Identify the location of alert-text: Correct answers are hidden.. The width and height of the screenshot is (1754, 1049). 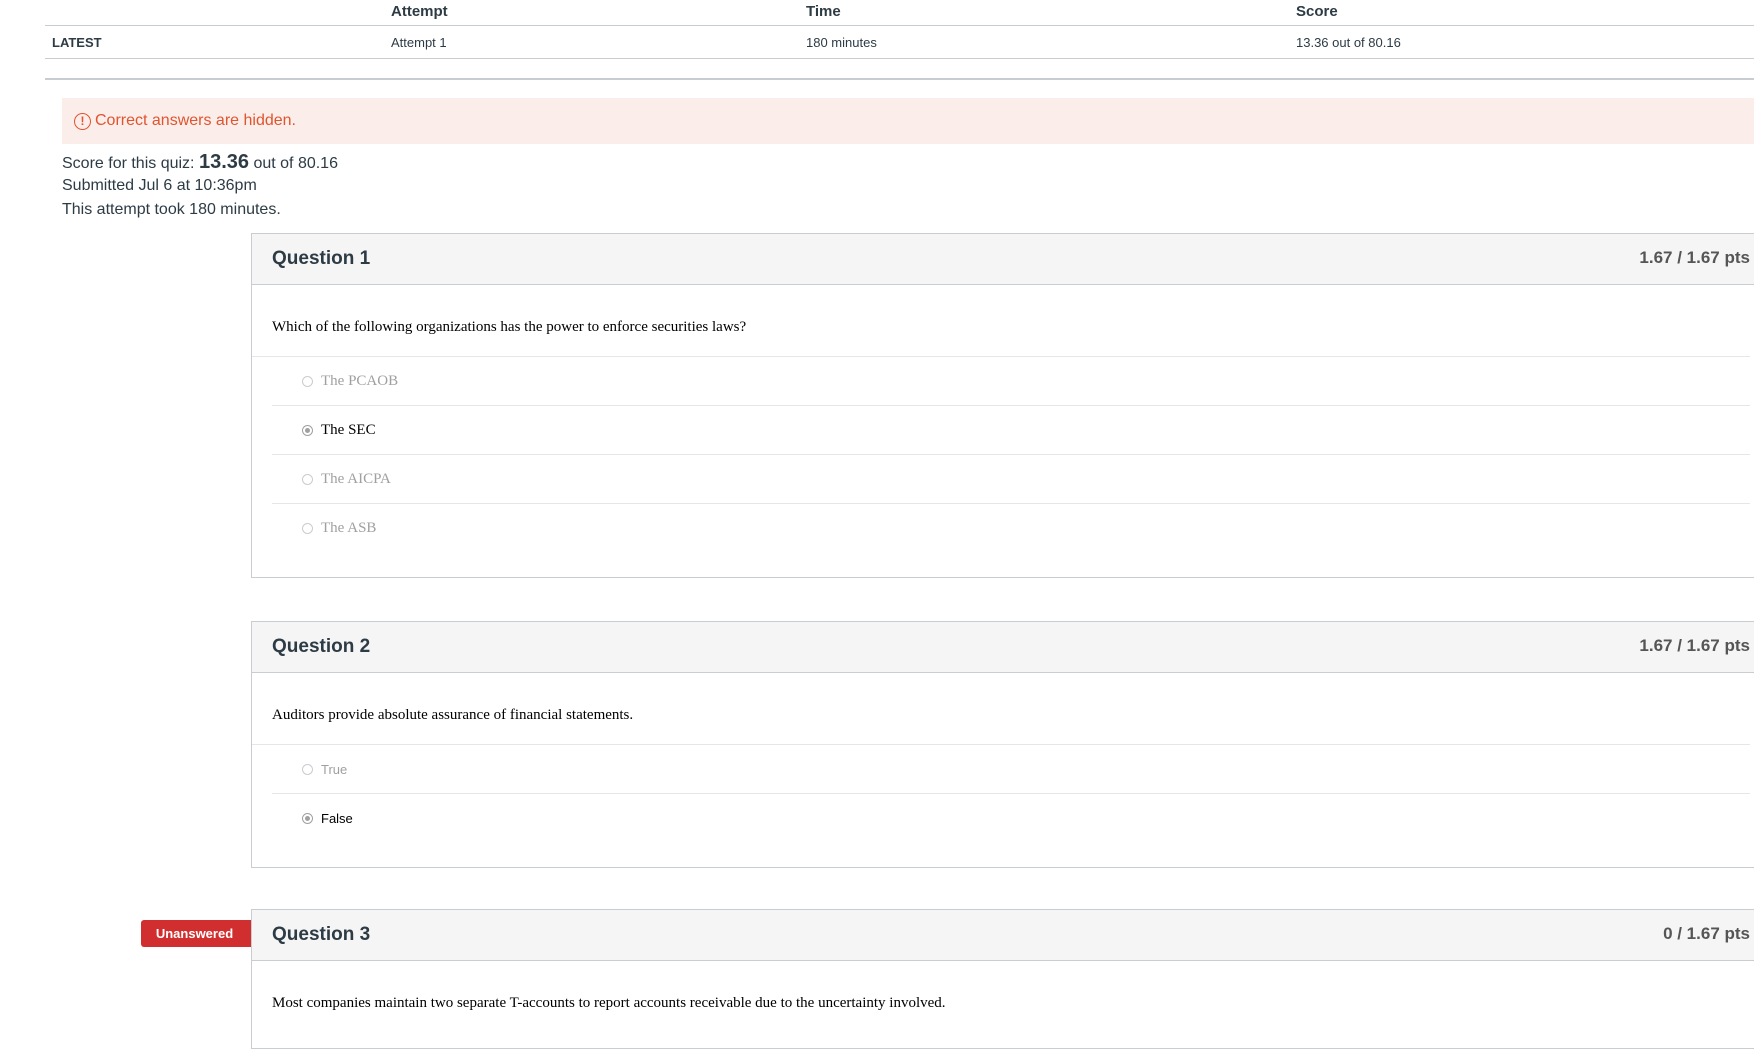
(195, 120).